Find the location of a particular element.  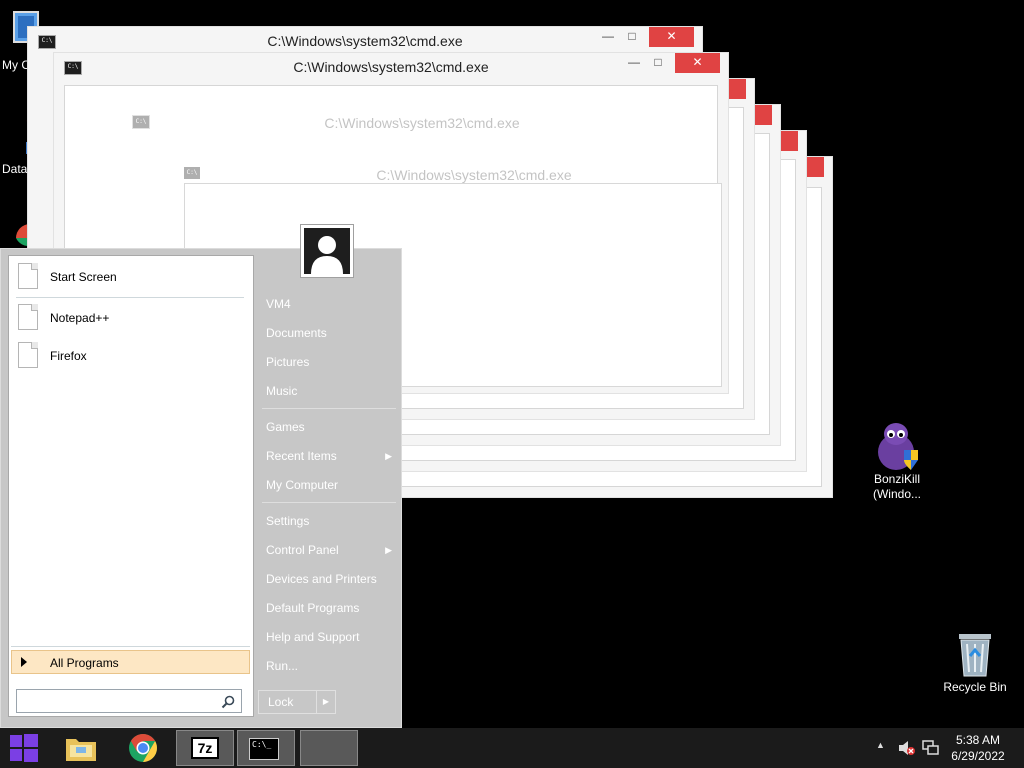

start-right-control-panel: Control Panel ▶ is located at coordinates (328, 550).